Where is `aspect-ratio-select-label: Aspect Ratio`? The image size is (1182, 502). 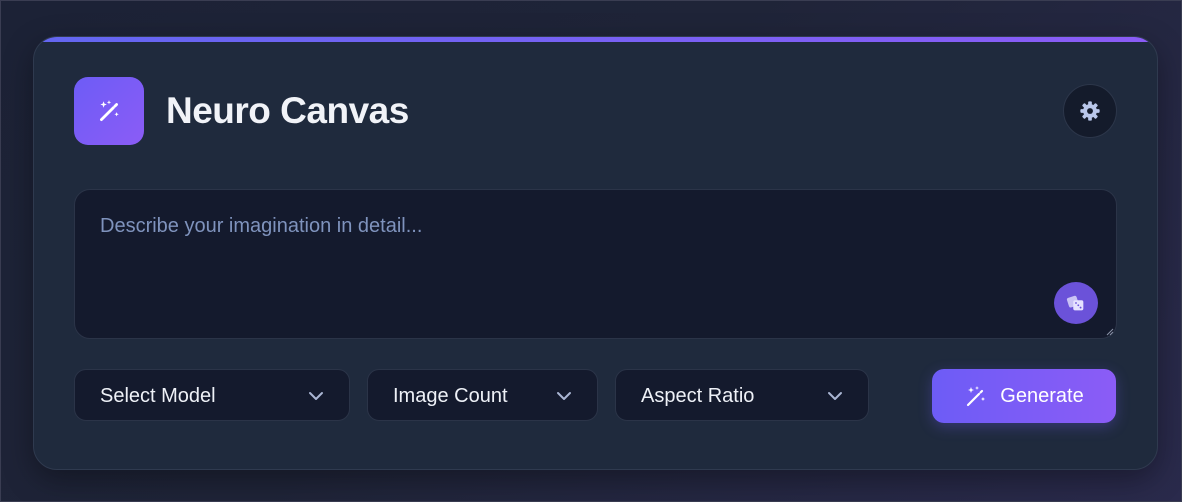 aspect-ratio-select-label: Aspect Ratio is located at coordinates (698, 396).